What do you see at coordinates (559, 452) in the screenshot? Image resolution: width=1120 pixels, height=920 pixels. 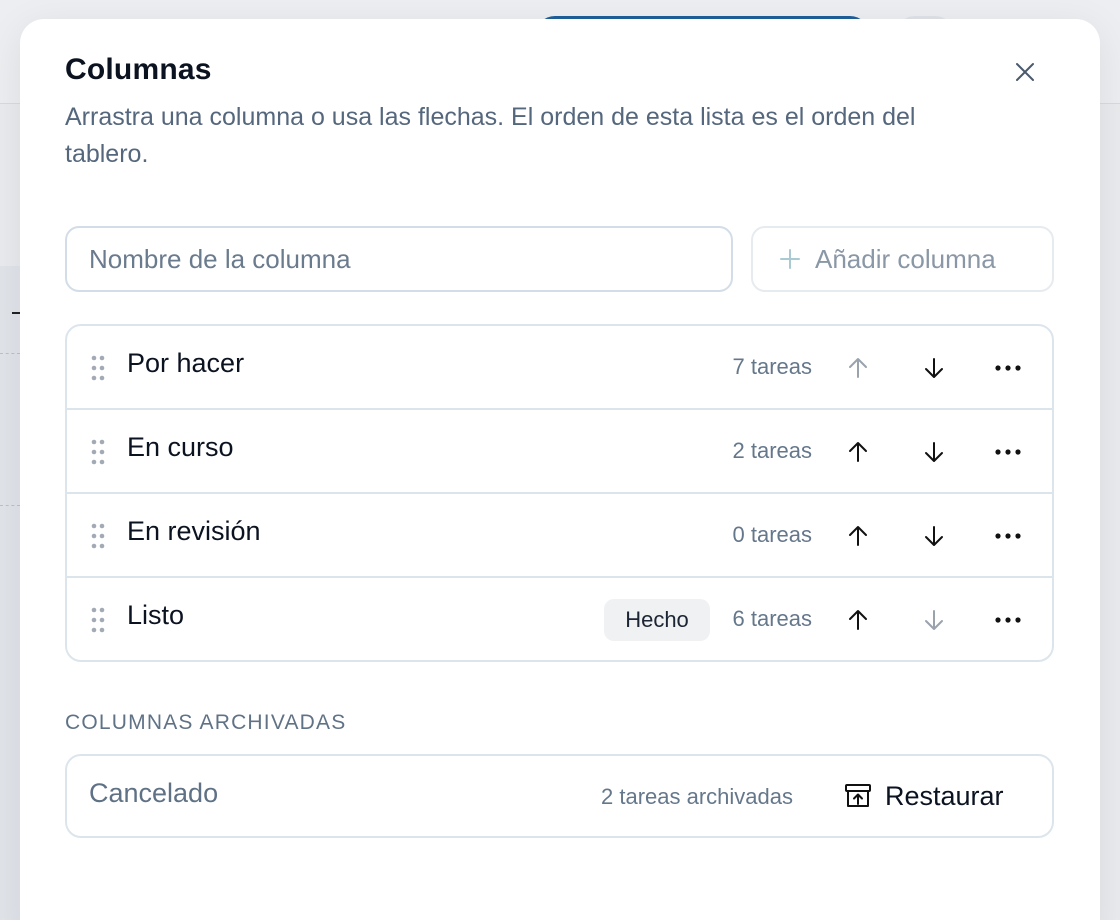 I see `column-row: En curso 2 tareas` at bounding box center [559, 452].